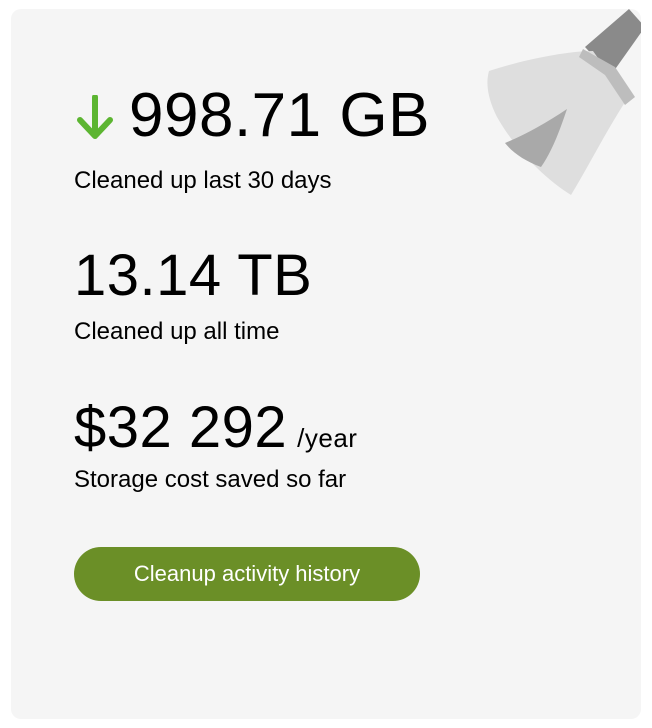 This screenshot has width=652, height=728. I want to click on cost-saved-label: Storage cost saved so far, so click(210, 479).